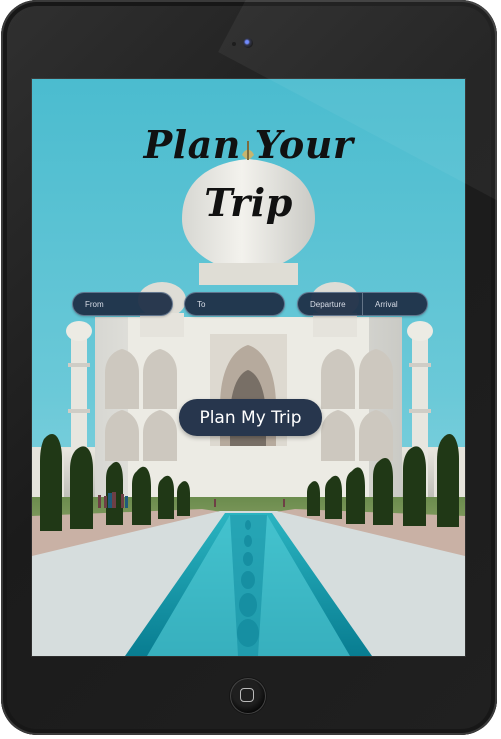 The height and width of the screenshot is (739, 501). Describe the element at coordinates (250, 417) in the screenshot. I see `plan-my-trip-button: Plan My Trip` at that location.